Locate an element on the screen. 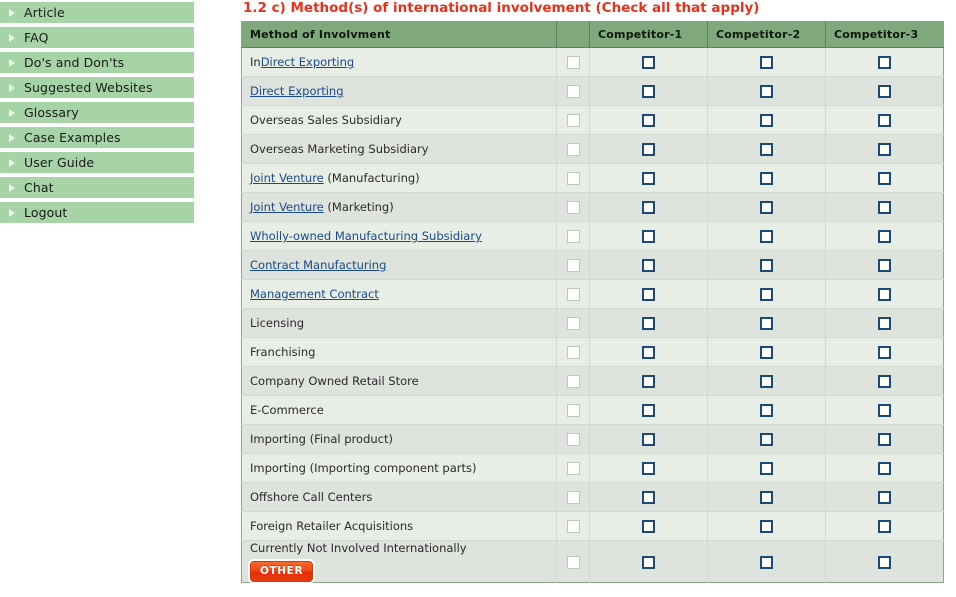 This screenshot has width=956, height=597. sidebar-item-article: Article is located at coordinates (97, 12).